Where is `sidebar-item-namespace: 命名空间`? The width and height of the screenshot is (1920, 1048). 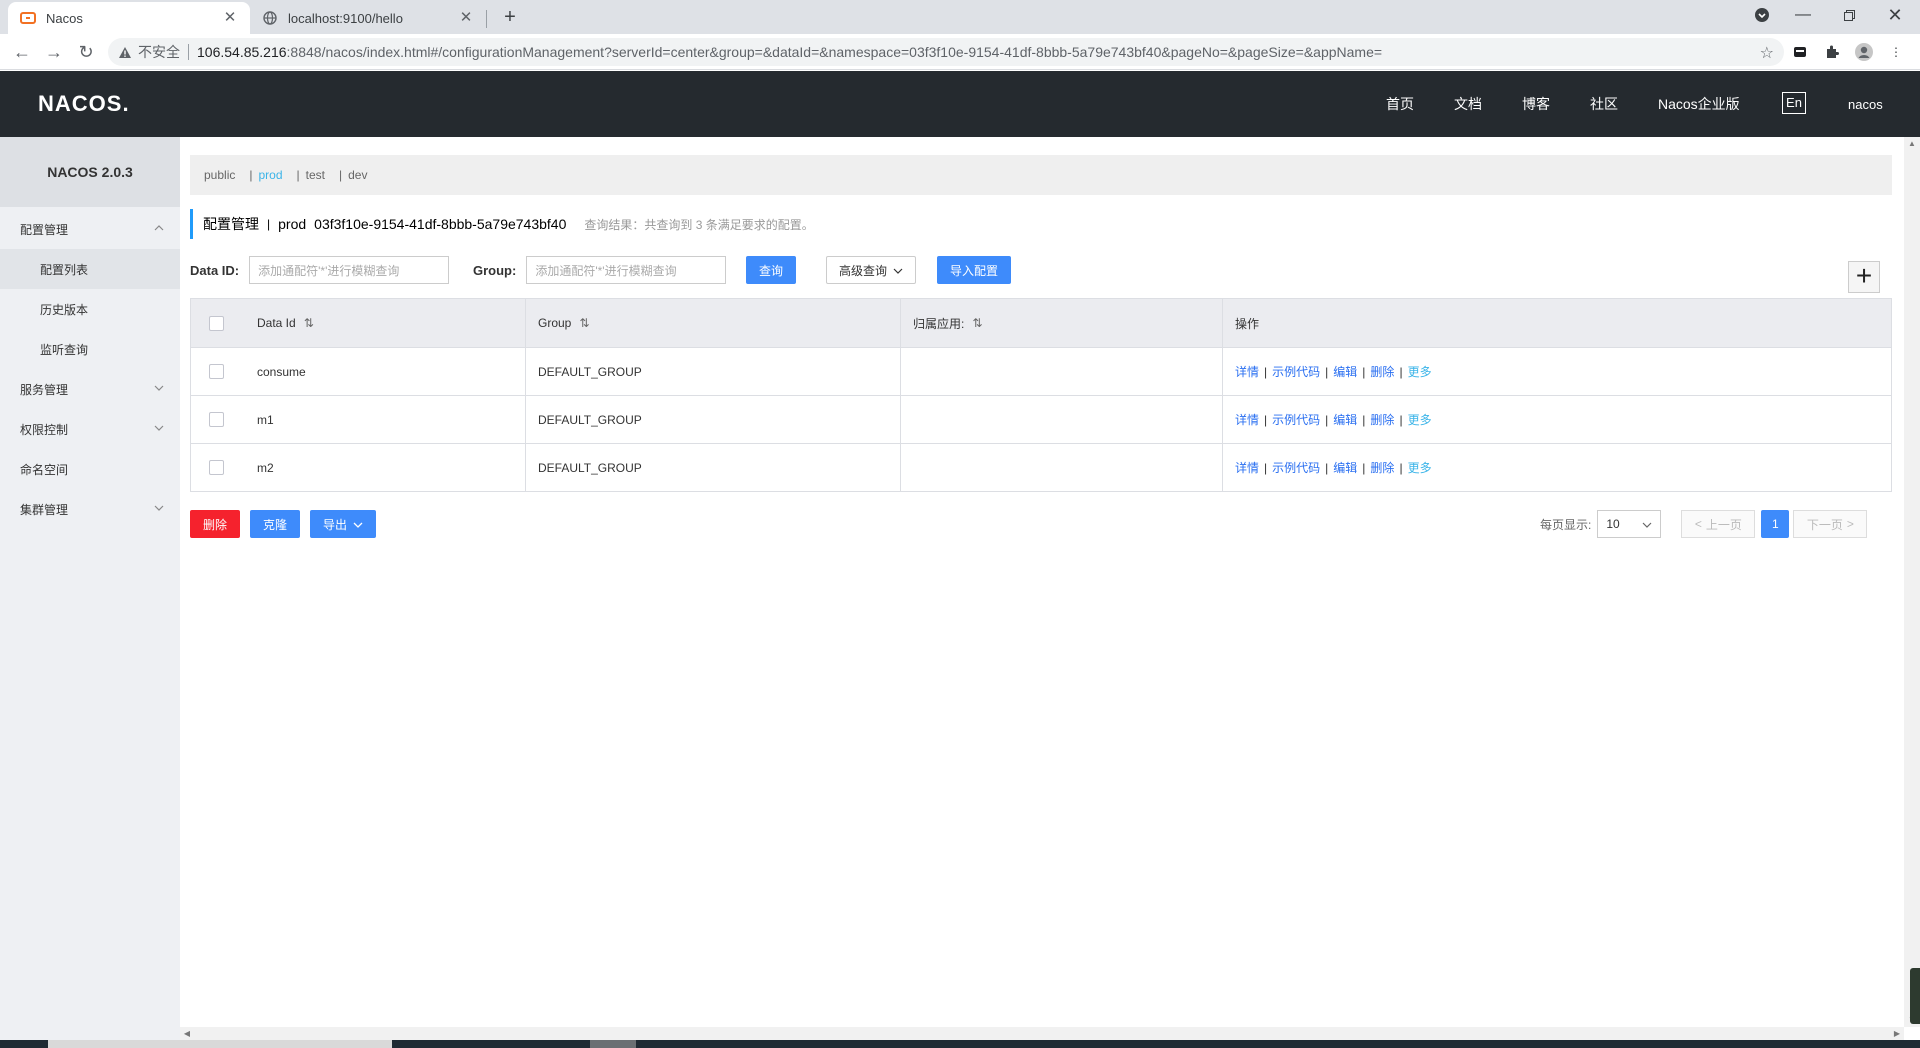
sidebar-item-namespace: 命名空间 is located at coordinates (90, 469).